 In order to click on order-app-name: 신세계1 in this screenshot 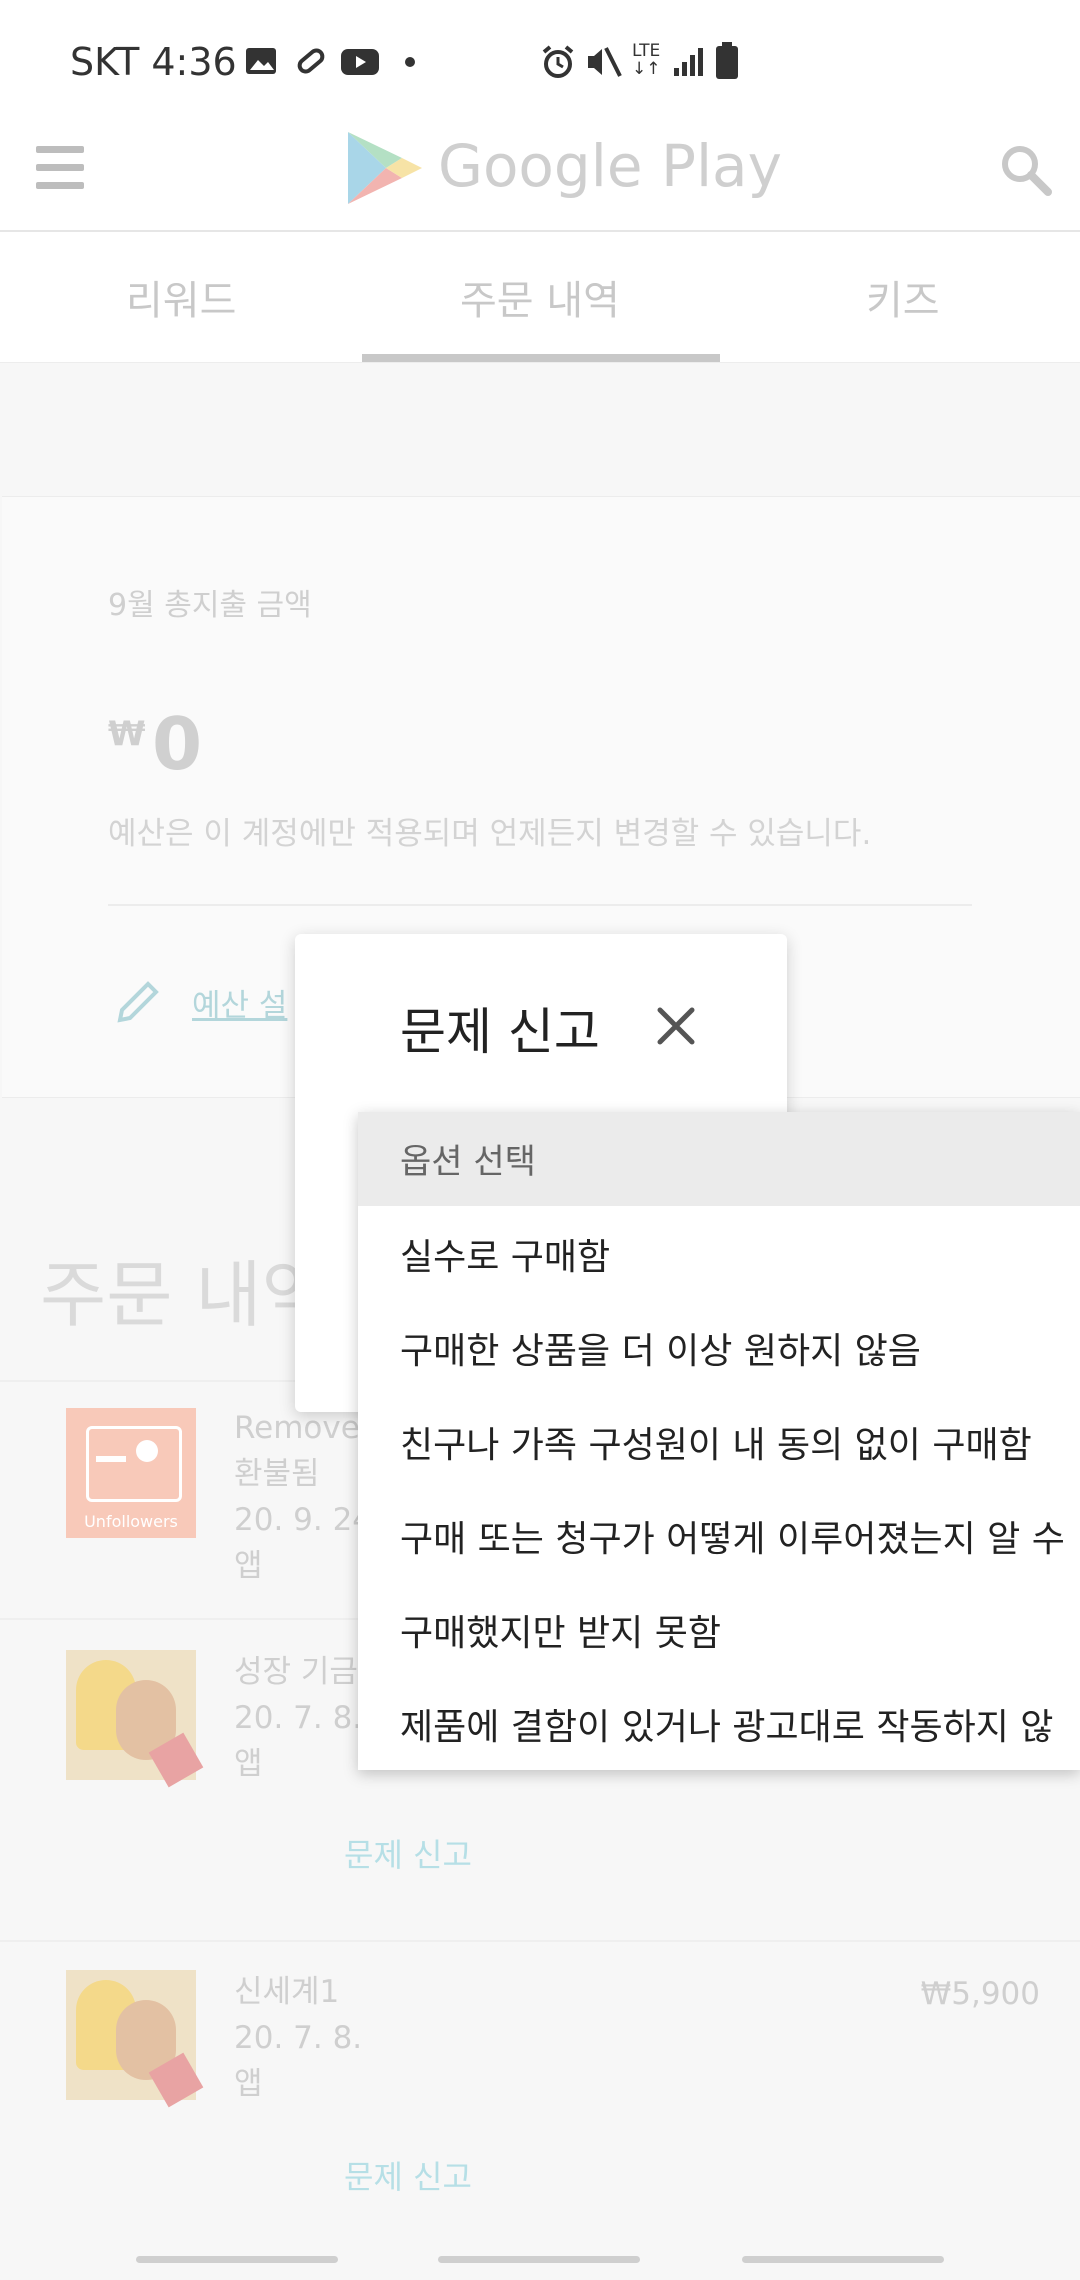, I will do `click(287, 1992)`.